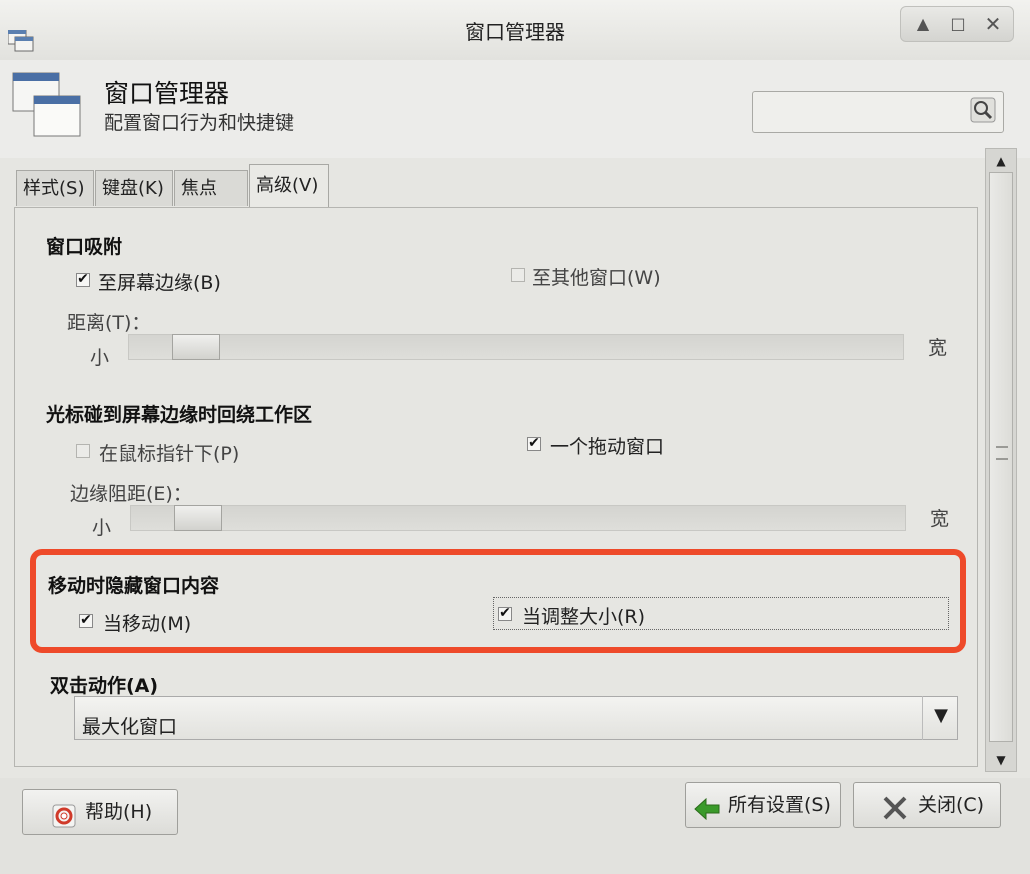 Image resolution: width=1030 pixels, height=874 pixels. I want to click on snap-screen-edge-checkbox: ✔, so click(83, 279).